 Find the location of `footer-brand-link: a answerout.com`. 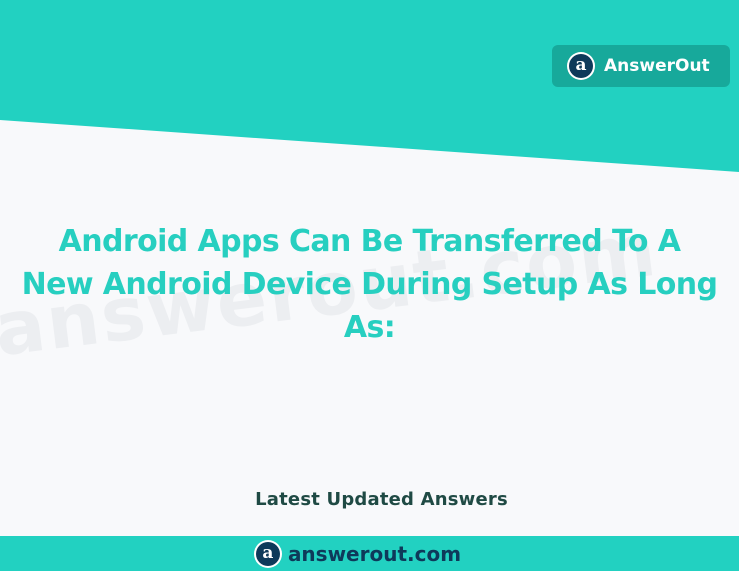

footer-brand-link: a answerout.com is located at coordinates (357, 553).